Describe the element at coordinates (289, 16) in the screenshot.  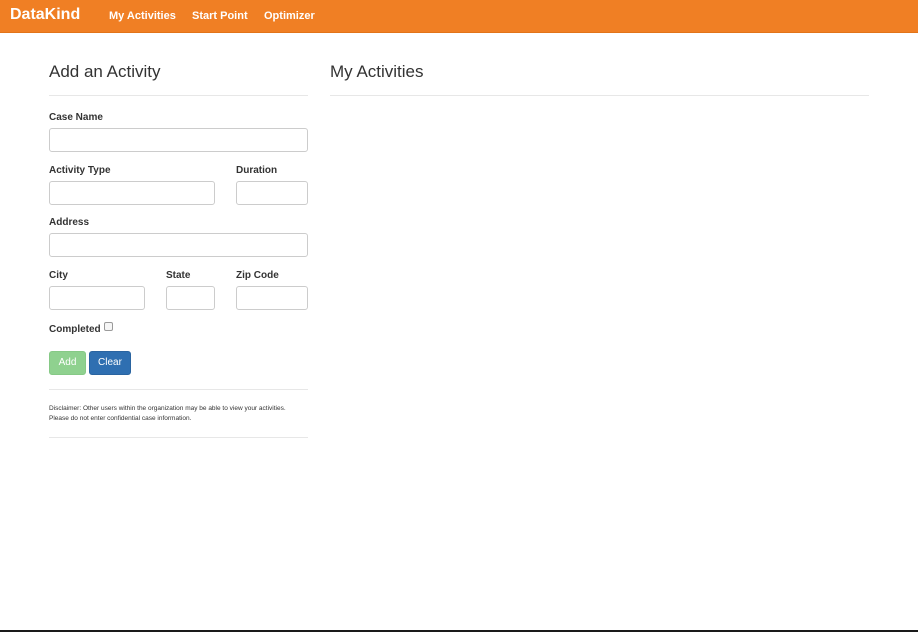
I see `nav-link-optimizer: Optimizer` at that location.